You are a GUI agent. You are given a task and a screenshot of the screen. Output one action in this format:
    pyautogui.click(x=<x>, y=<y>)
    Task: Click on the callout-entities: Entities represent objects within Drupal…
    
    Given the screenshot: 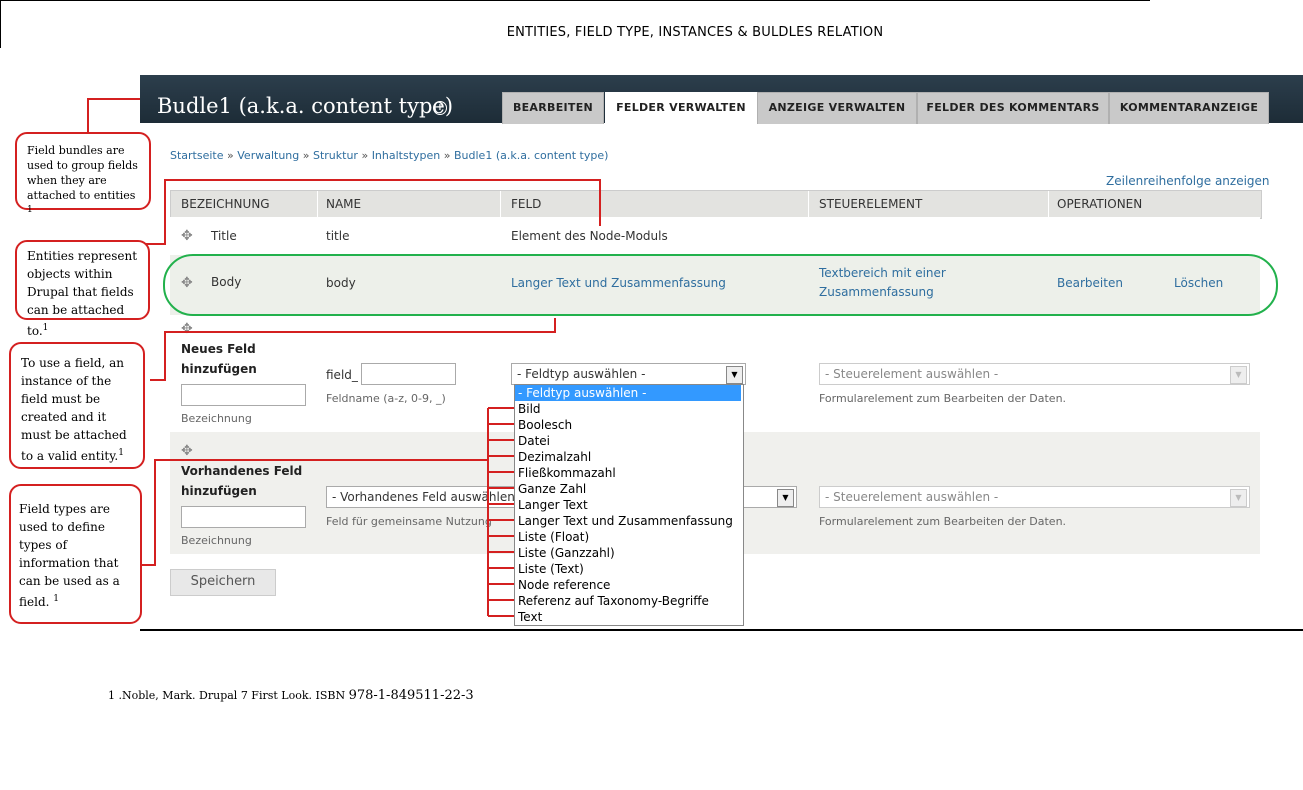 What is the action you would take?
    pyautogui.click(x=82, y=289)
    